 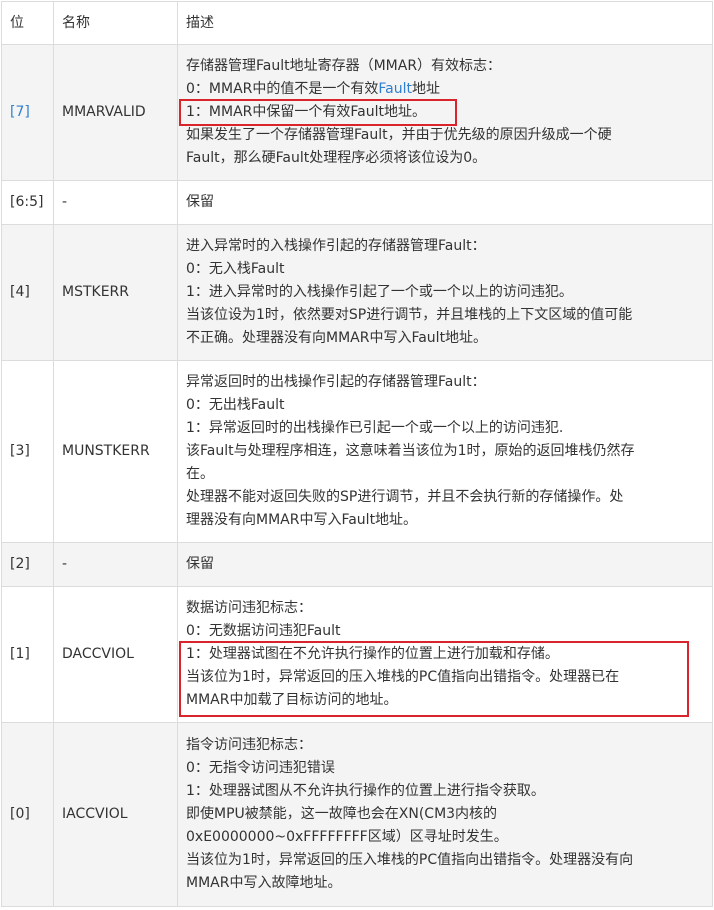 I want to click on desc-line-tail: 地址, so click(x=425, y=89).